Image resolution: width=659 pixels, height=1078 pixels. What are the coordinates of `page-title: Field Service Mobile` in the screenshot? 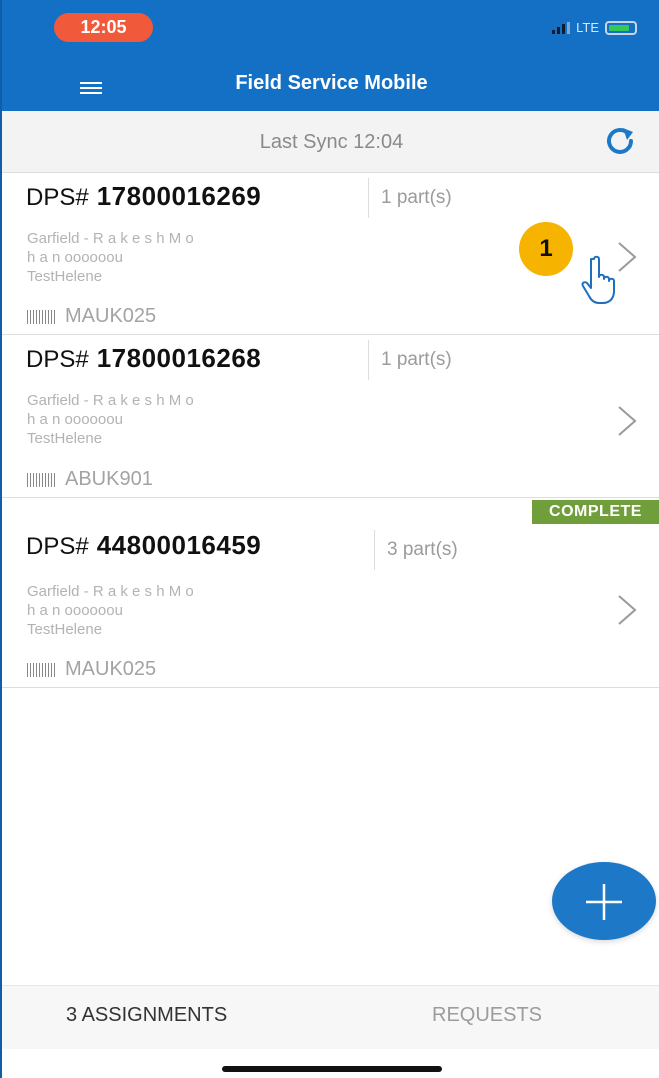 It's located at (331, 83).